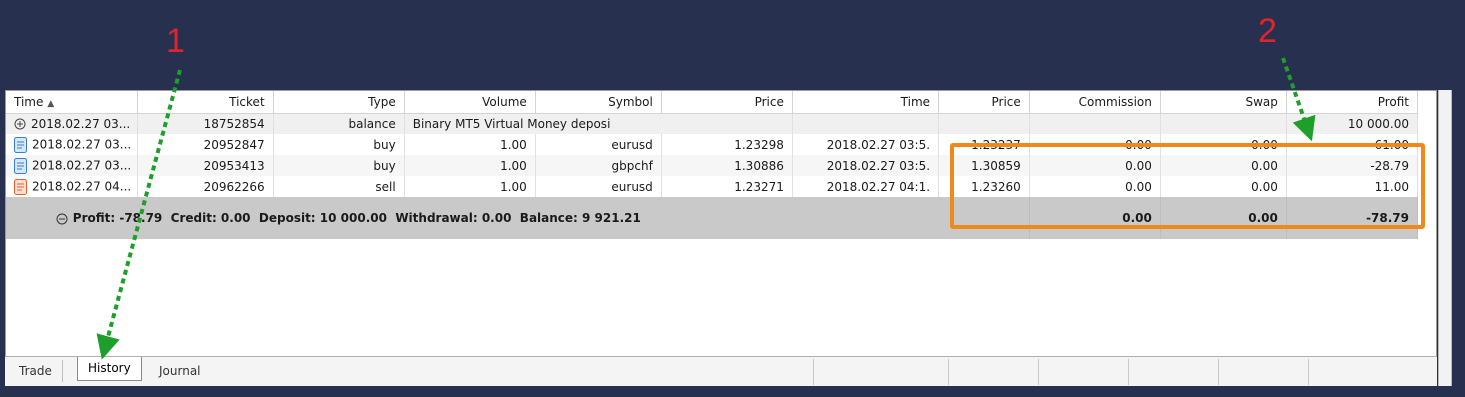 The width and height of the screenshot is (1465, 397). Describe the element at coordinates (1095, 102) in the screenshot. I see `column-header-commission: Commission` at that location.